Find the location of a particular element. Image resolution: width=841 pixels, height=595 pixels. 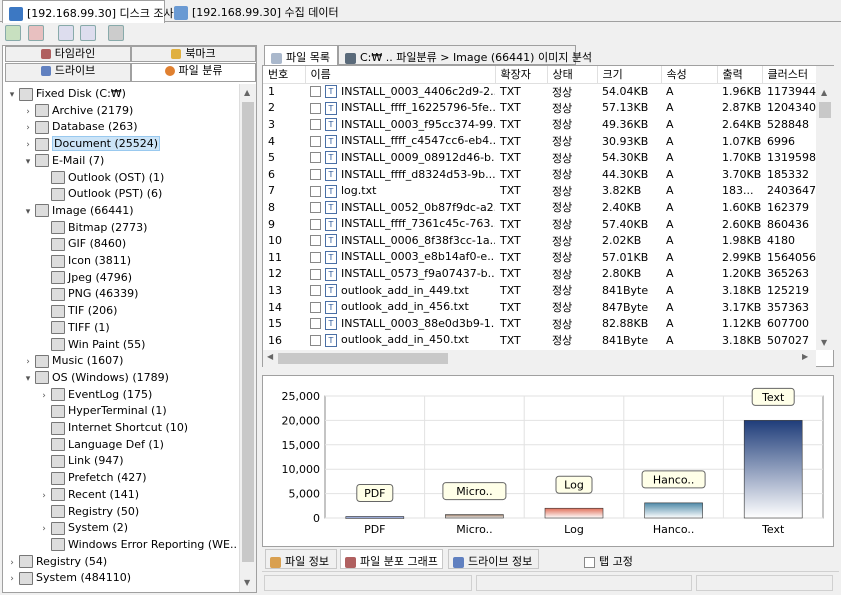

tree-node: › Music (1607) is located at coordinates (73, 361).